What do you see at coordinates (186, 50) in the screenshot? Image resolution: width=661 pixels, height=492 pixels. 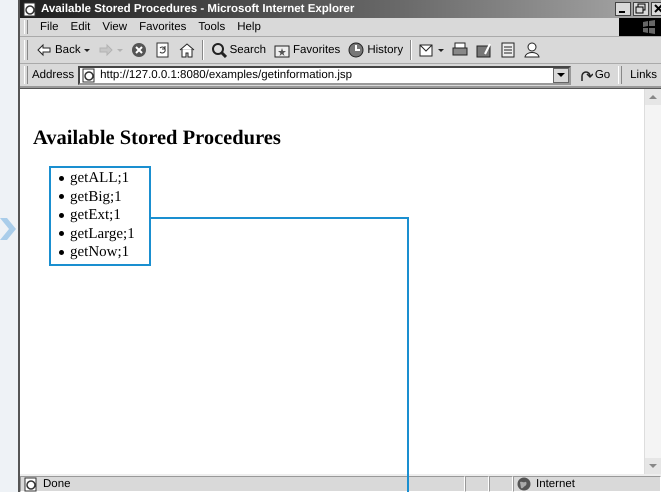 I see `home-icon` at bounding box center [186, 50].